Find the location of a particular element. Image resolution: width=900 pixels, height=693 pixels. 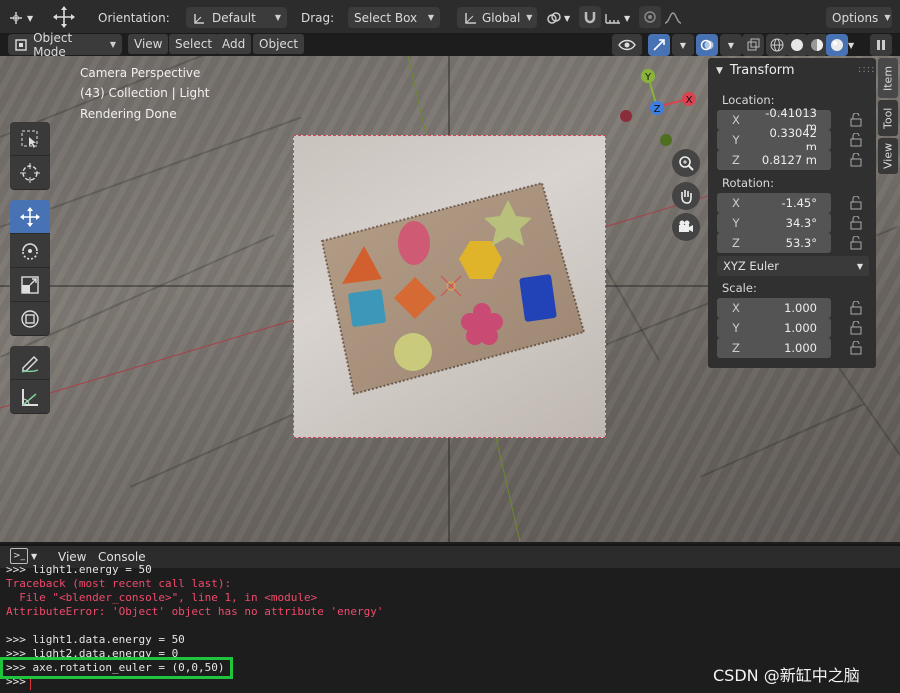

menu-view: View is located at coordinates (148, 44).